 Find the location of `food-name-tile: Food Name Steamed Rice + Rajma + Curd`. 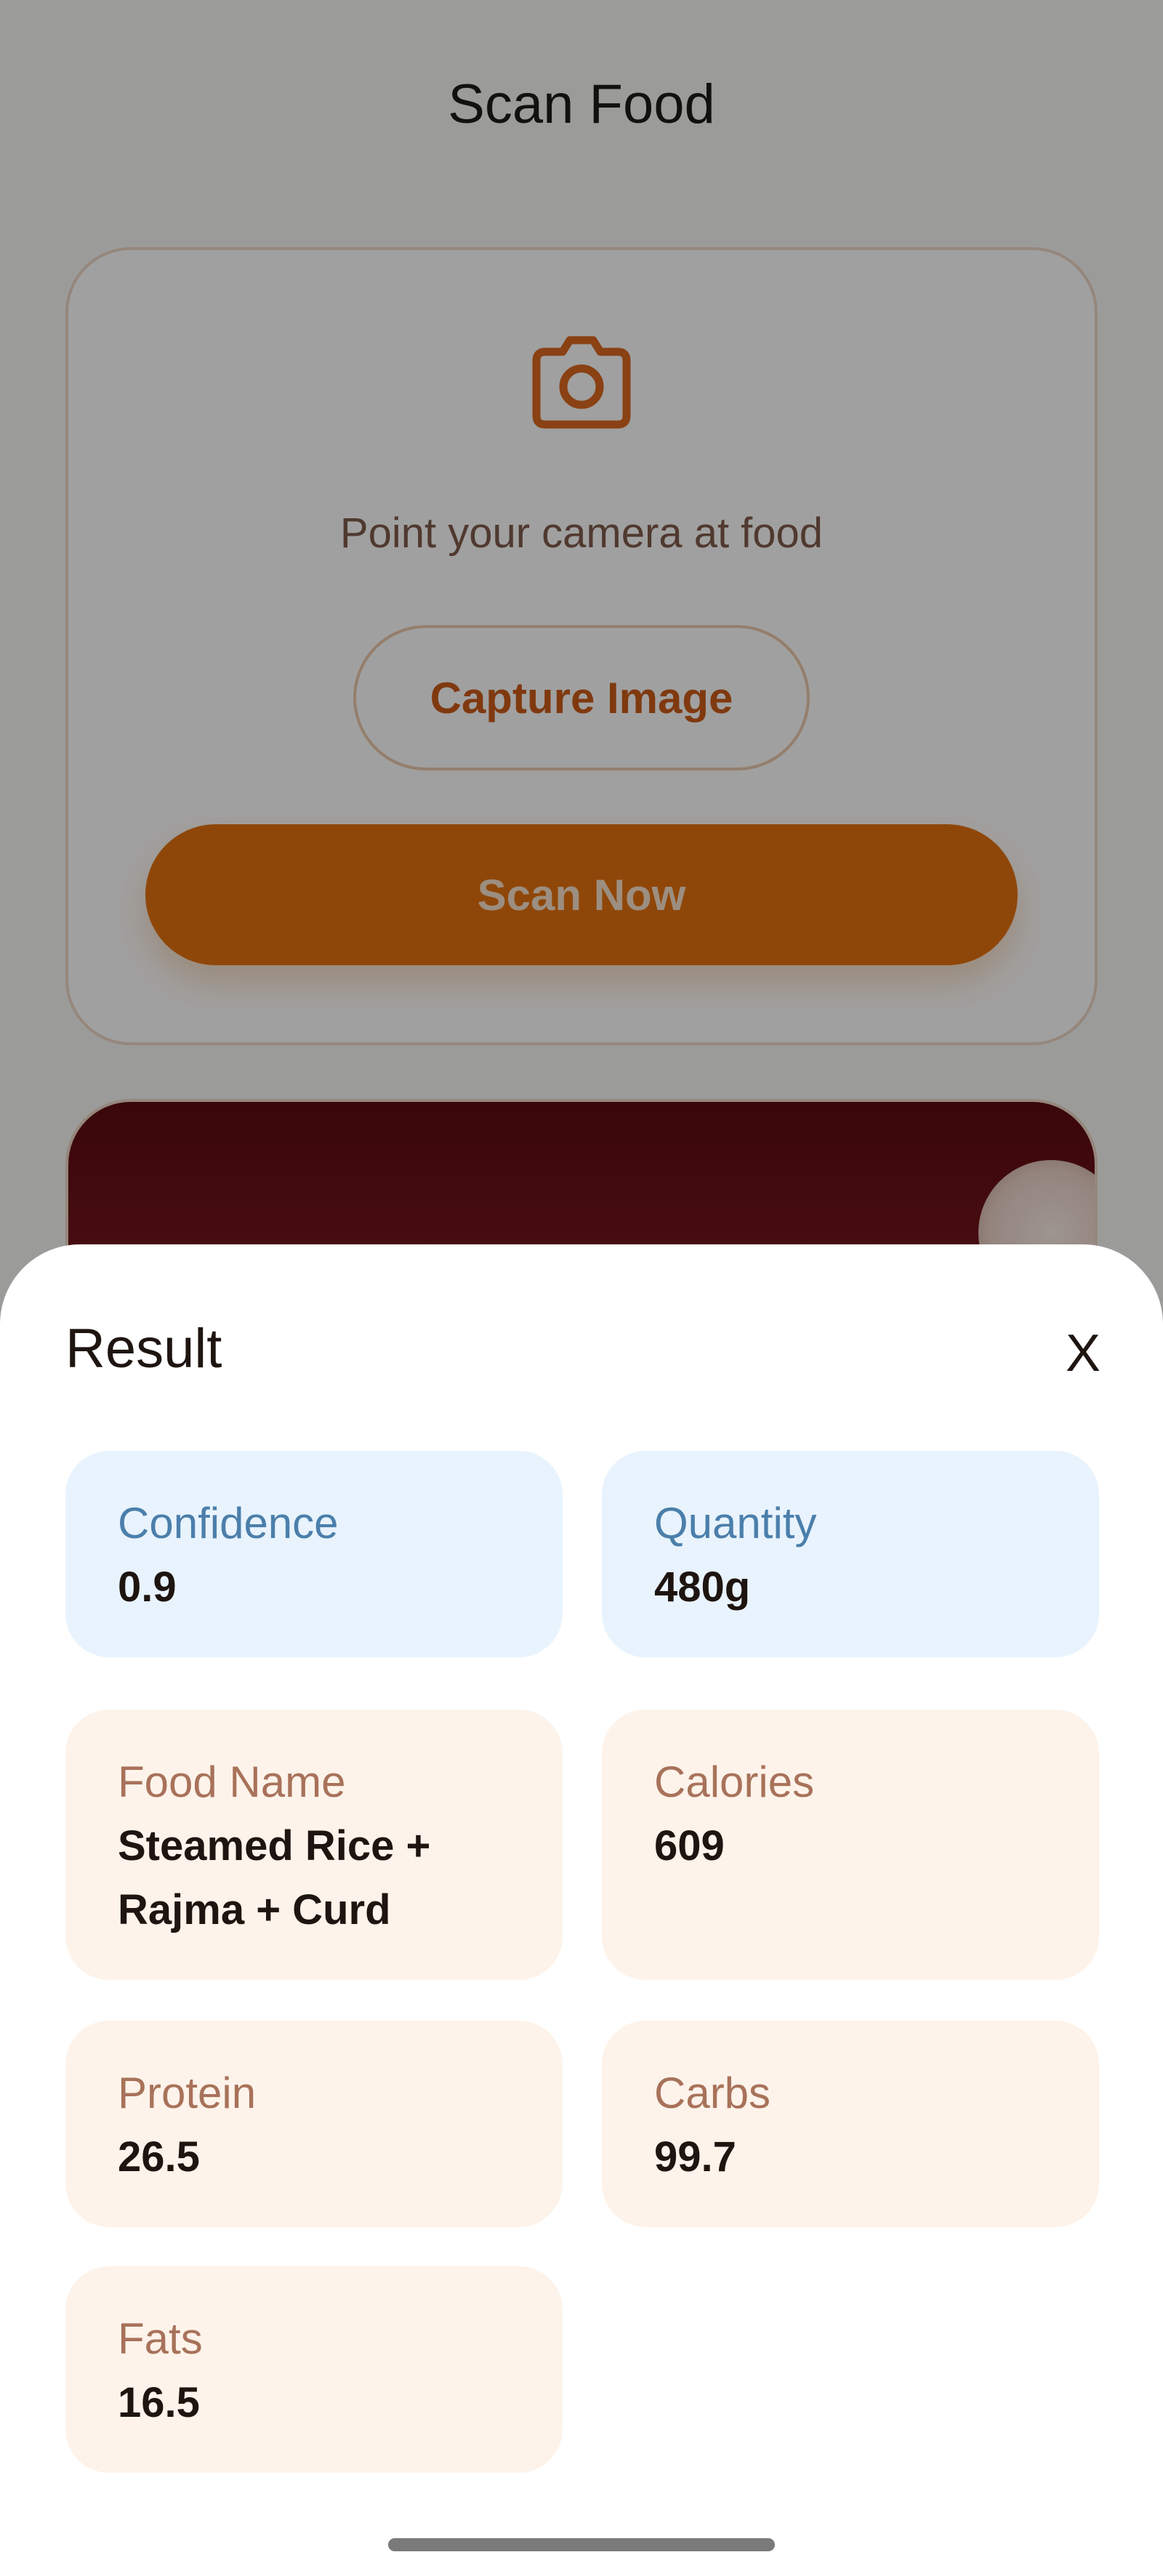

food-name-tile: Food Name Steamed Rice + Rajma + Curd is located at coordinates (314, 1845).